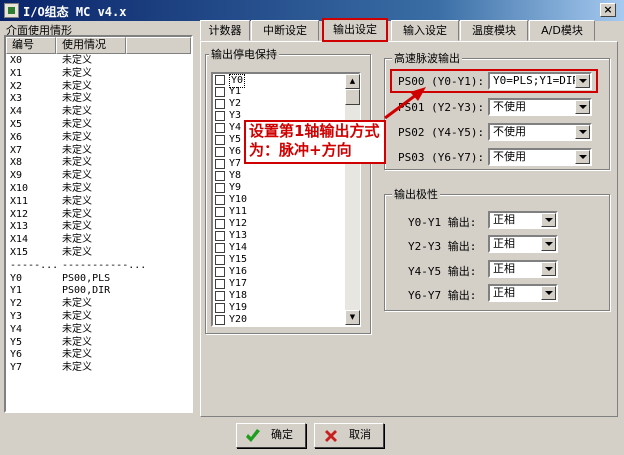  Describe the element at coordinates (349, 435) in the screenshot. I see `cancel-button: 取消` at that location.